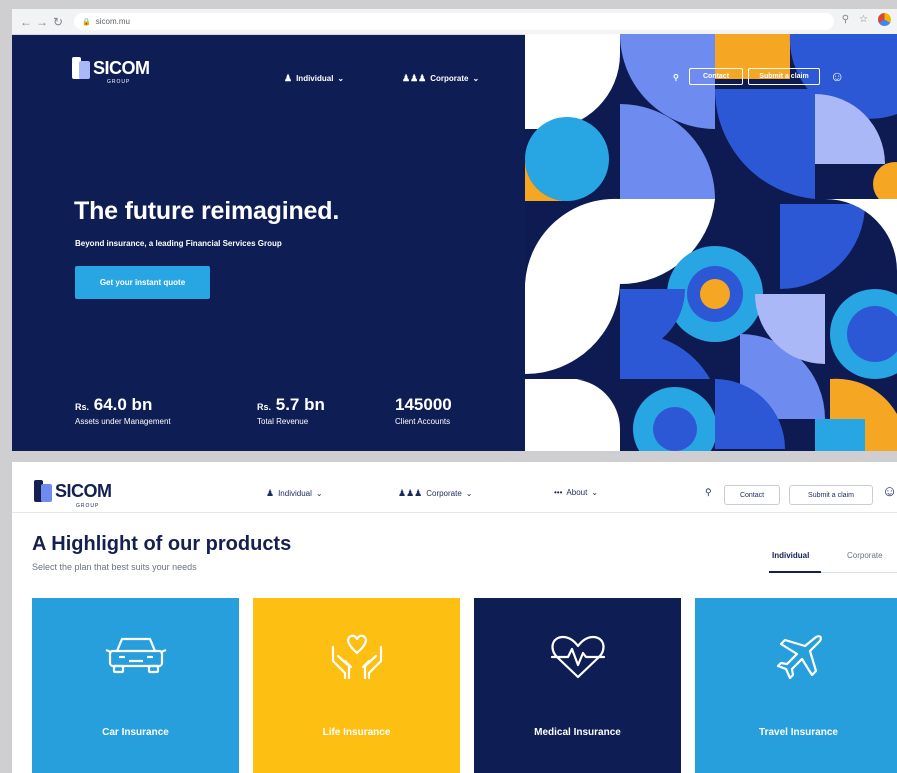 This screenshot has width=897, height=773. Describe the element at coordinates (300, 404) in the screenshot. I see `stat-value: 5.7 bn` at that location.